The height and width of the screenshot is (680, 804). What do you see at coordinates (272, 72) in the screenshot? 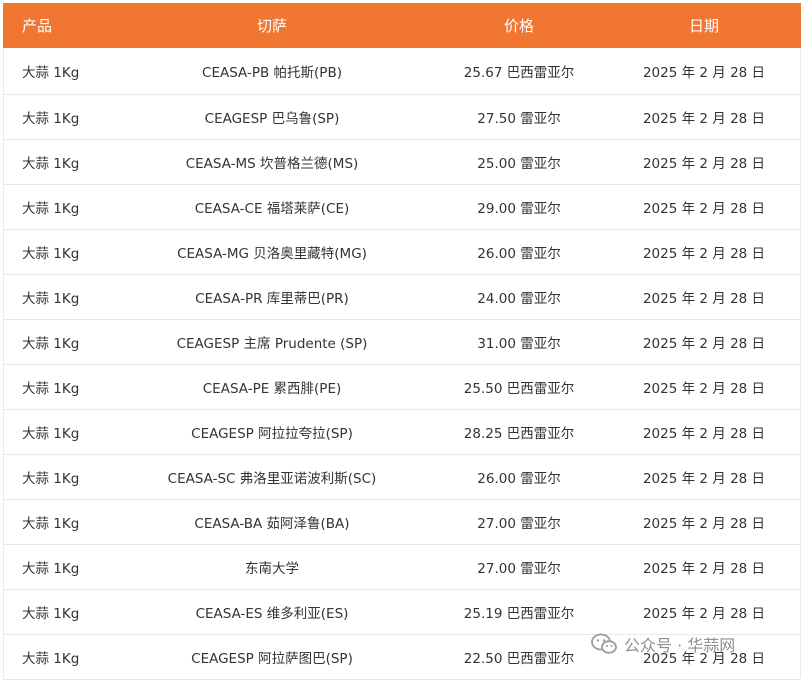
I see `cell-cut: CEASA-PB 帕托斯(PB)` at bounding box center [272, 72].